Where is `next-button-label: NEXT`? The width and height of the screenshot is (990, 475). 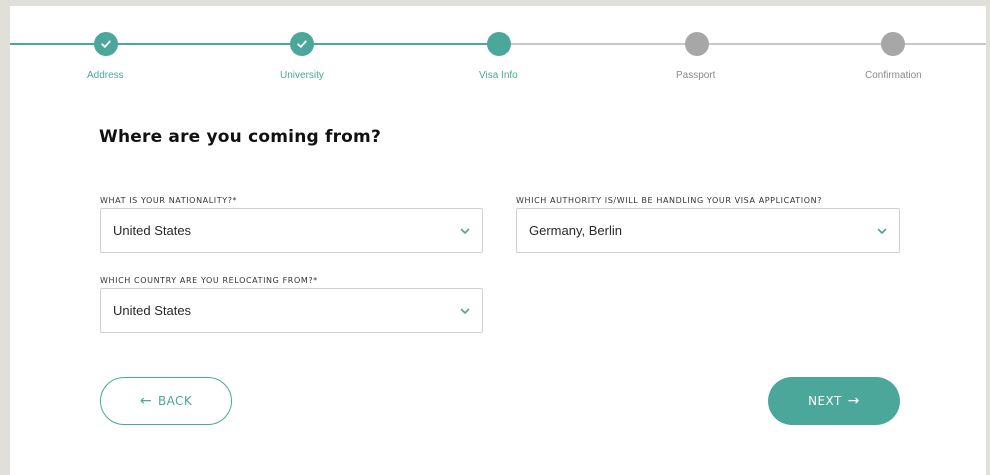
next-button-label: NEXT is located at coordinates (825, 401).